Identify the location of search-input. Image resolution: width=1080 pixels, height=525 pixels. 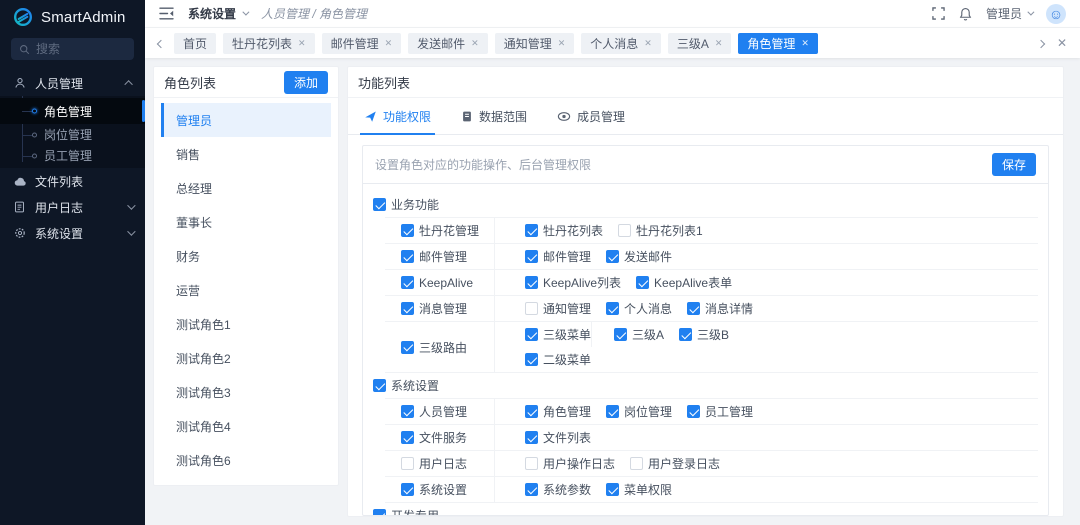
(81, 49).